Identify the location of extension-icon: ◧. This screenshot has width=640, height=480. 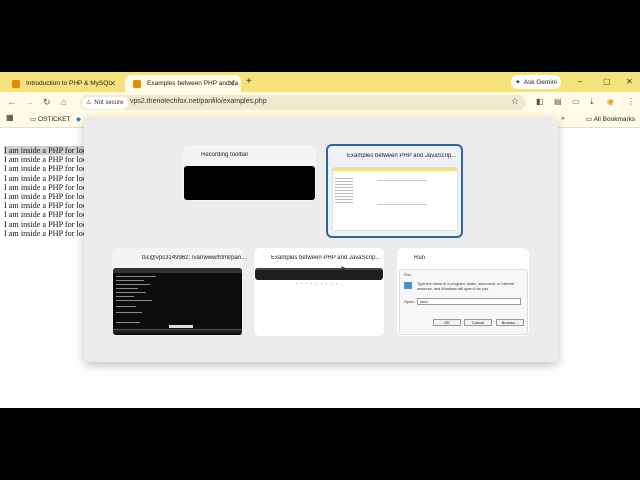
(540, 101).